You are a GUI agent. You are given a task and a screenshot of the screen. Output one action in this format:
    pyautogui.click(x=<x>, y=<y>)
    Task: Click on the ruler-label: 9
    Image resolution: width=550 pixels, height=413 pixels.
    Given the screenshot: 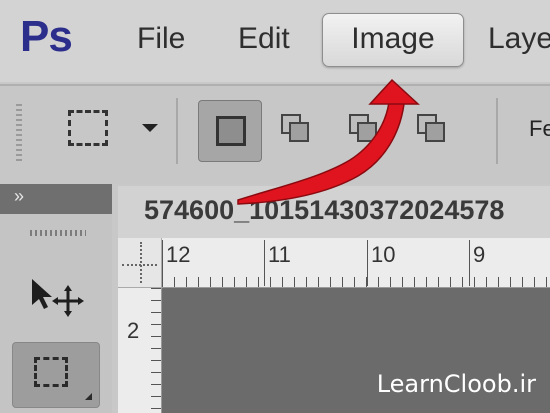 What is the action you would take?
    pyautogui.click(x=479, y=254)
    